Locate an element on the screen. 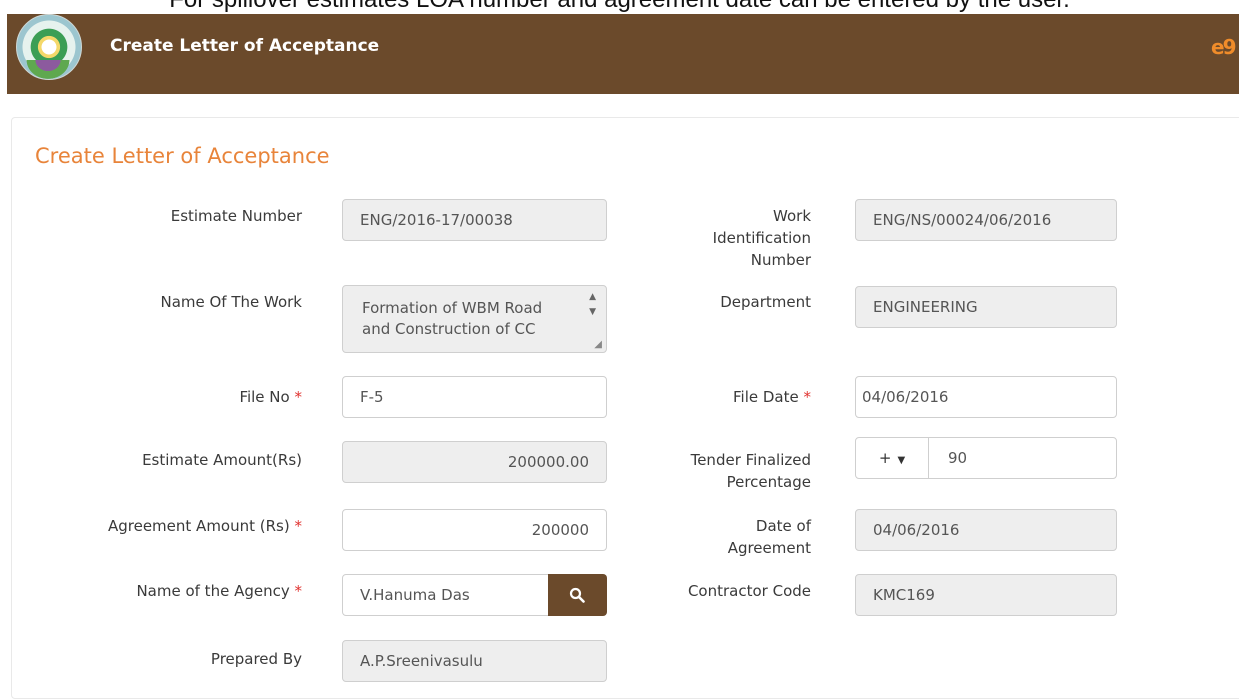  date-of-agreement-label-line2: Agreement is located at coordinates (769, 548).